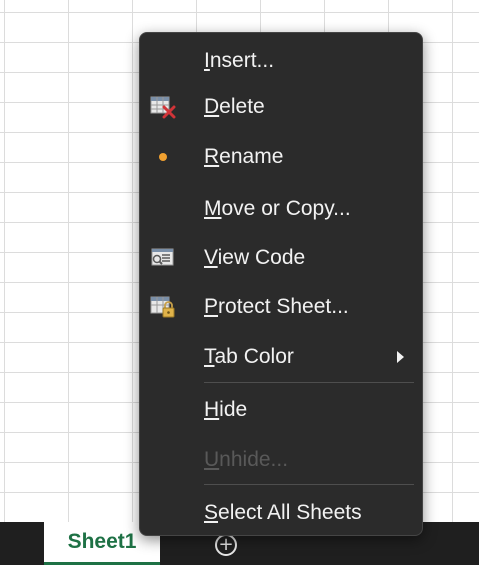  What do you see at coordinates (255, 257) in the screenshot?
I see `menu-item-label: View Code` at bounding box center [255, 257].